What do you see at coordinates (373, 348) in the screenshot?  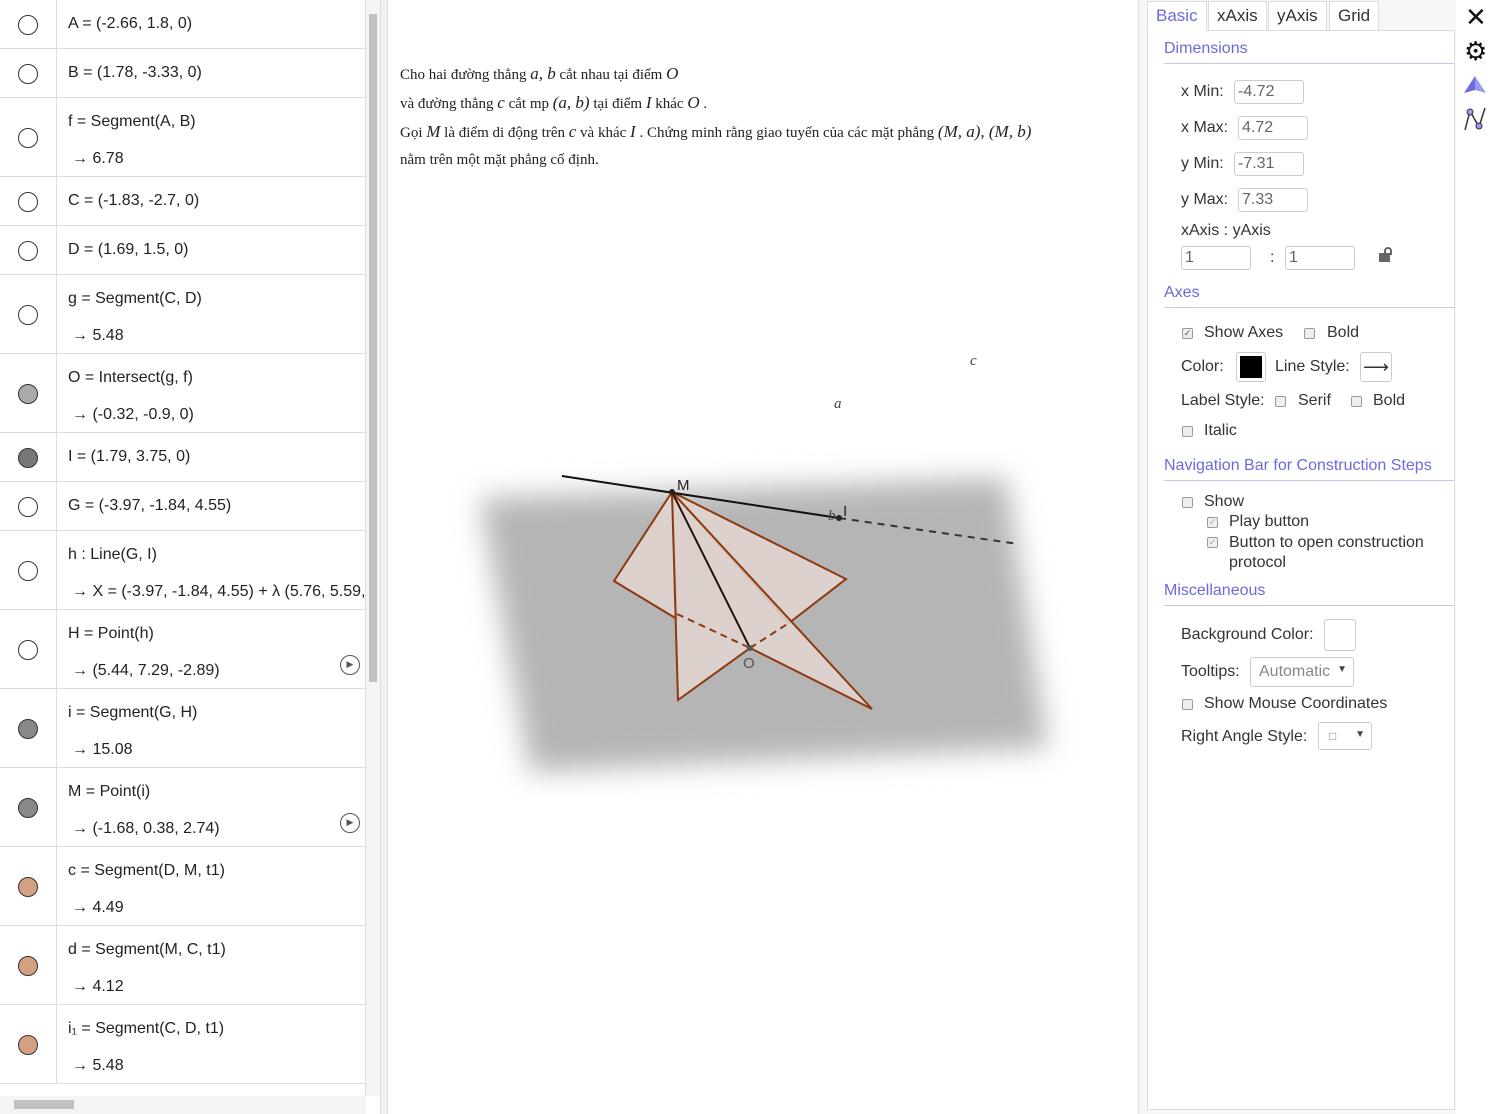 I see `vertical-scroll-thumb` at bounding box center [373, 348].